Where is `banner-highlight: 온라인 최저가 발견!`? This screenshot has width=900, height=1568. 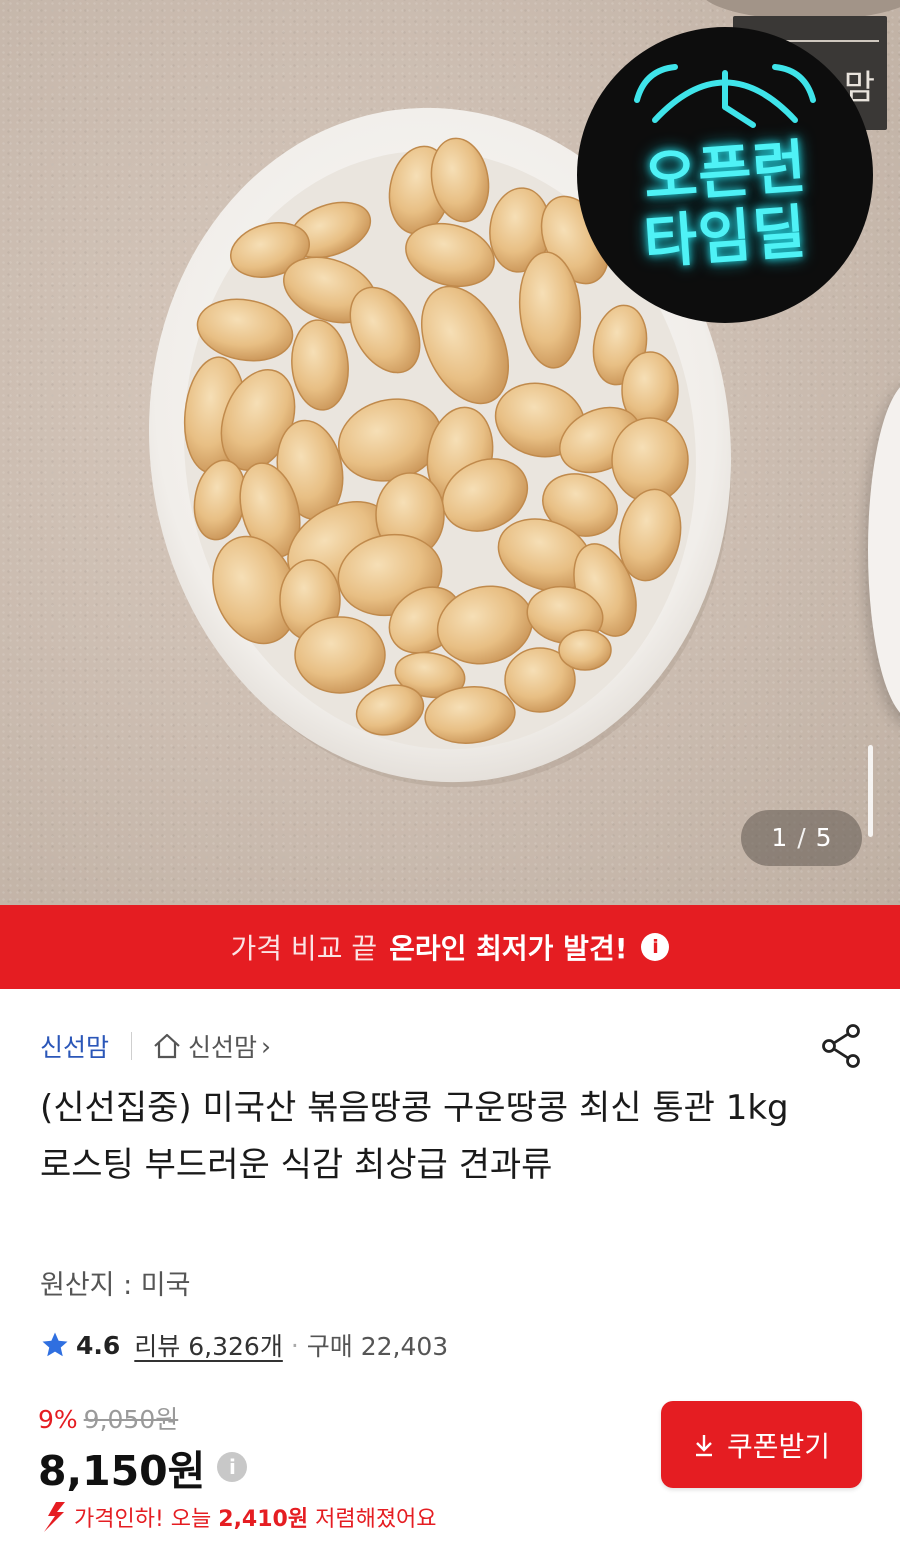
banner-highlight: 온라인 최저가 발견! is located at coordinates (508, 948).